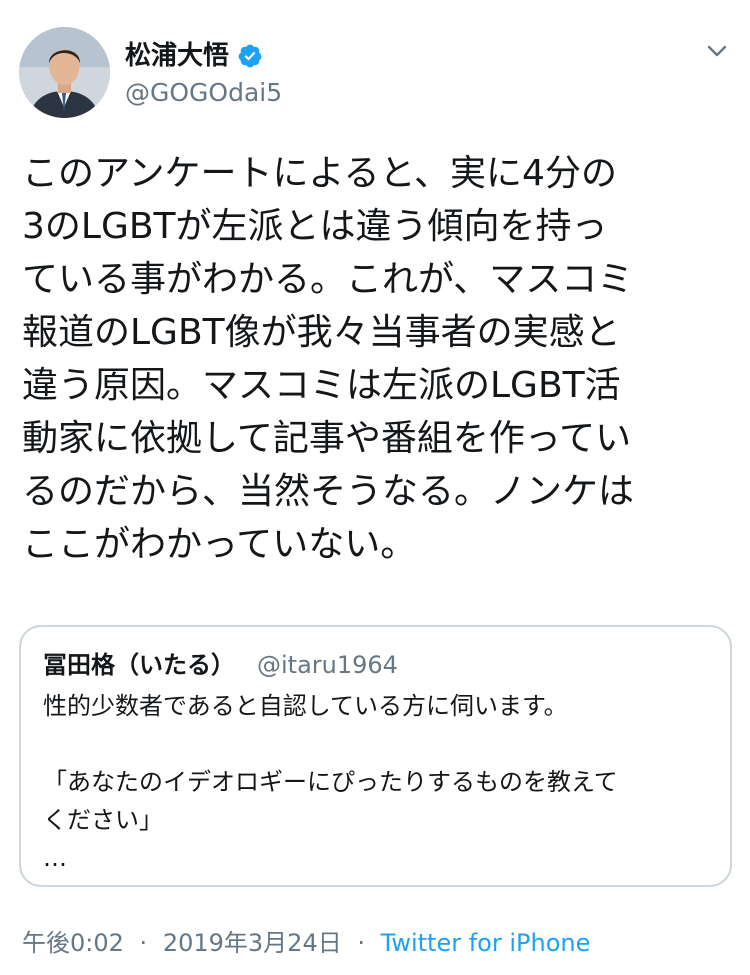 This screenshot has height=975, width=750. What do you see at coordinates (328, 491) in the screenshot?
I see `tweet-text-line: るのだから、当然そうなる。ノンケは` at bounding box center [328, 491].